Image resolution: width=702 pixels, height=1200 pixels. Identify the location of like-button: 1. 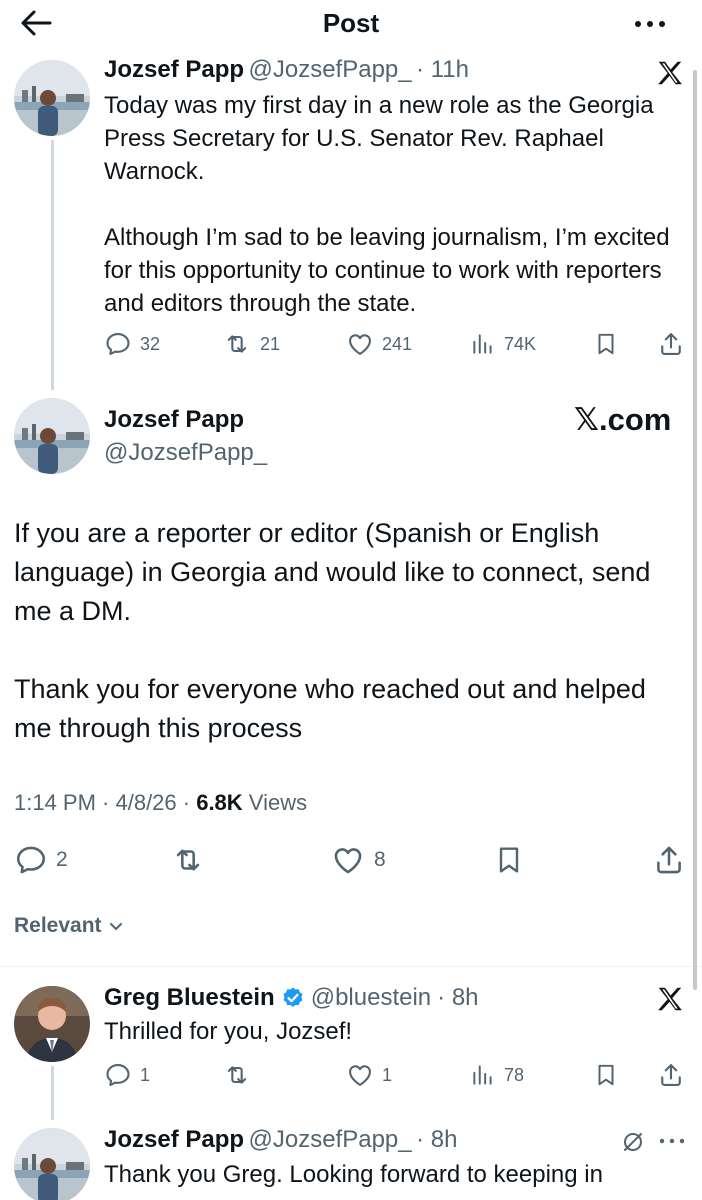
(369, 1075).